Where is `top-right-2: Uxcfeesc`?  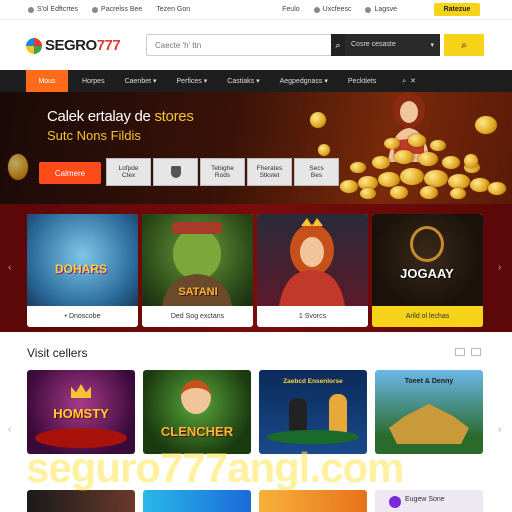
top-right-2: Uxcfeesc is located at coordinates (332, 9).